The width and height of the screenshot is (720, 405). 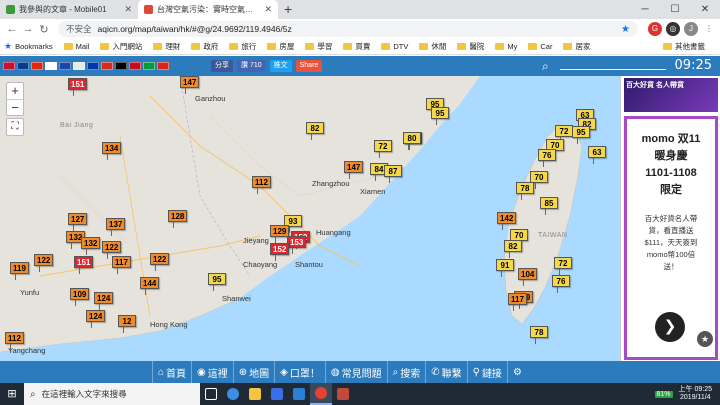 I want to click on bookmark-star-icon: ★, so click(x=625, y=29).